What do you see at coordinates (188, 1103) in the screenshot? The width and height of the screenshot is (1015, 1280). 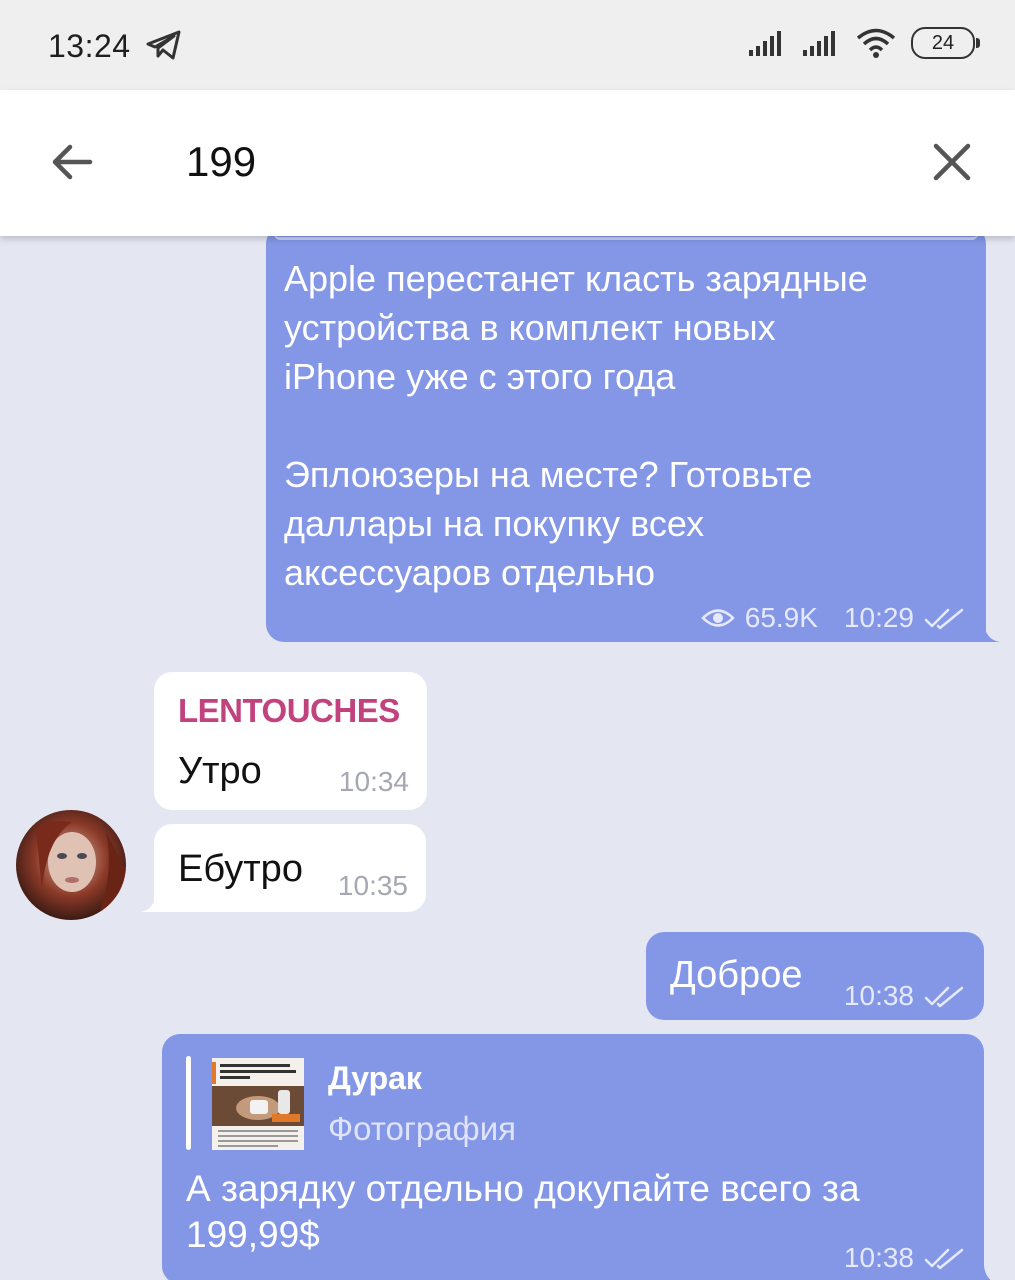 I see `reply-bar` at bounding box center [188, 1103].